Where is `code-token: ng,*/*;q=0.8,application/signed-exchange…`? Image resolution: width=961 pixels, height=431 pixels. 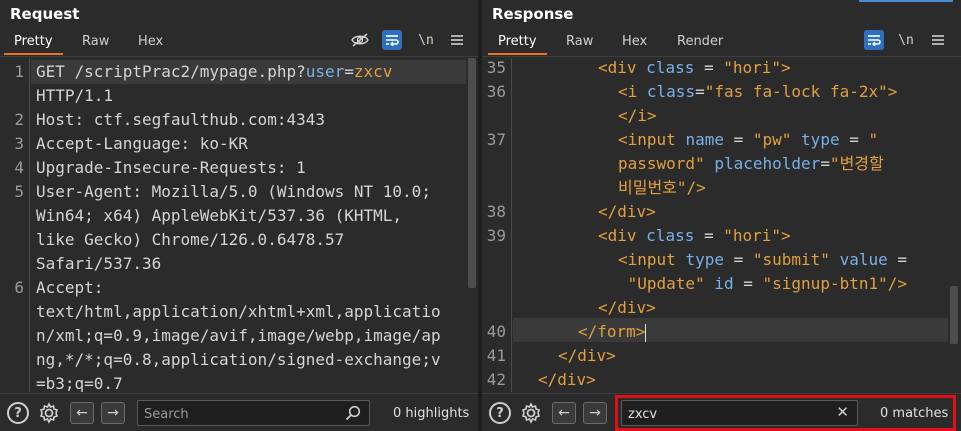 code-token: ng,*/*;q=0.8,application/signed-exchange… is located at coordinates (238, 359).